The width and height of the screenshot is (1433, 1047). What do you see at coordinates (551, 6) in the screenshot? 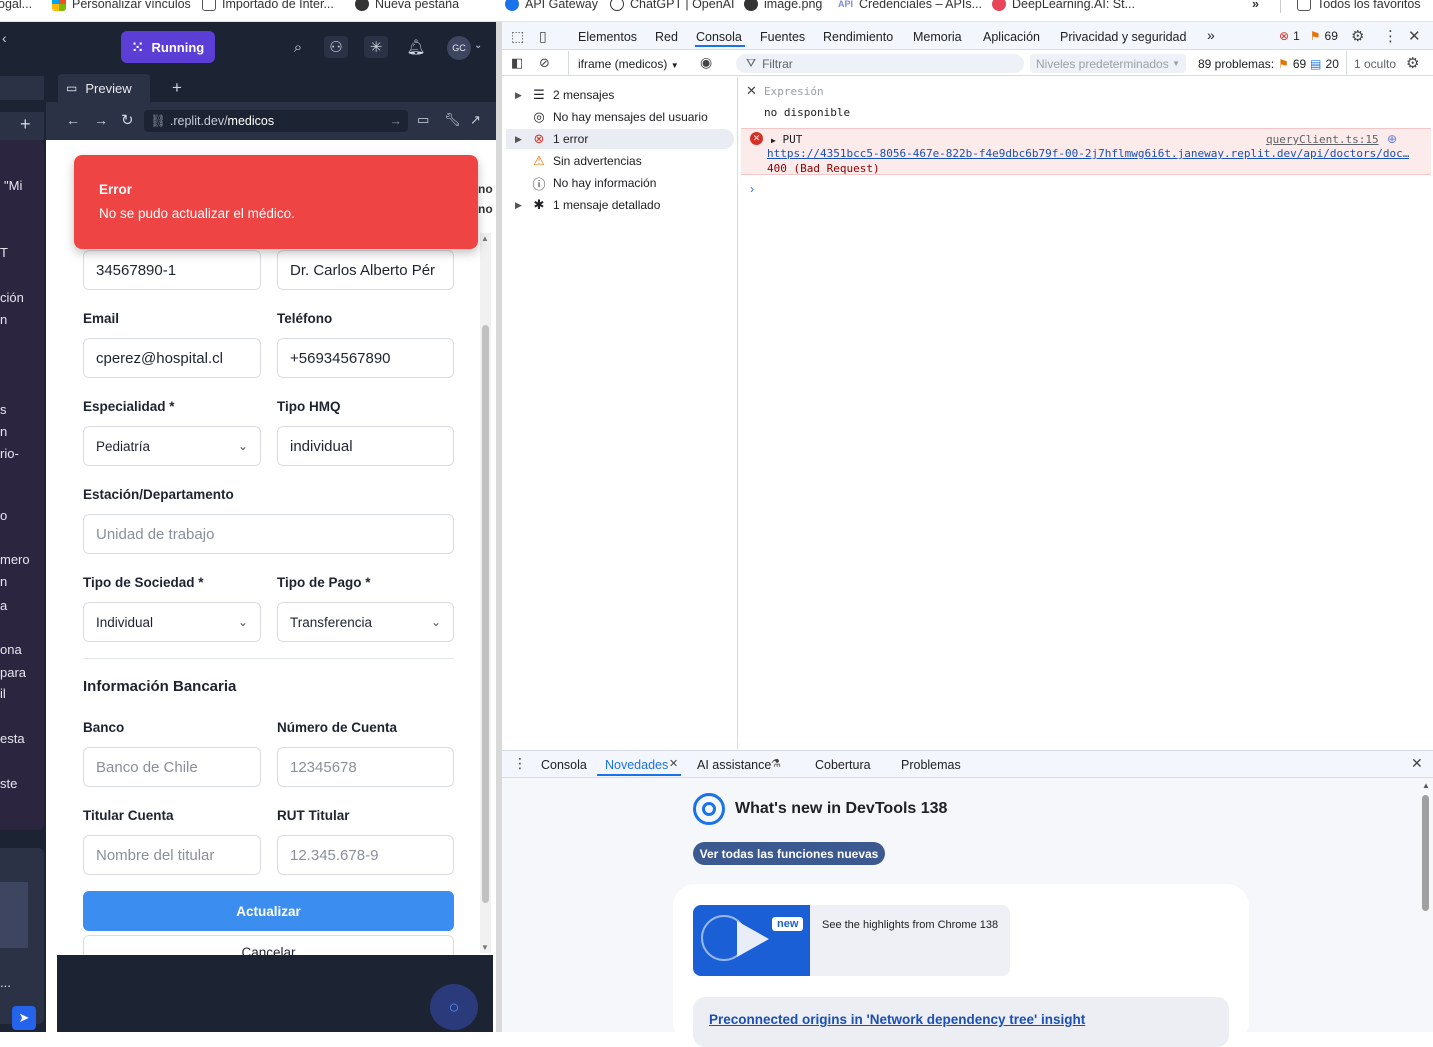
I see `bookmark-item: API Gateway` at bounding box center [551, 6].